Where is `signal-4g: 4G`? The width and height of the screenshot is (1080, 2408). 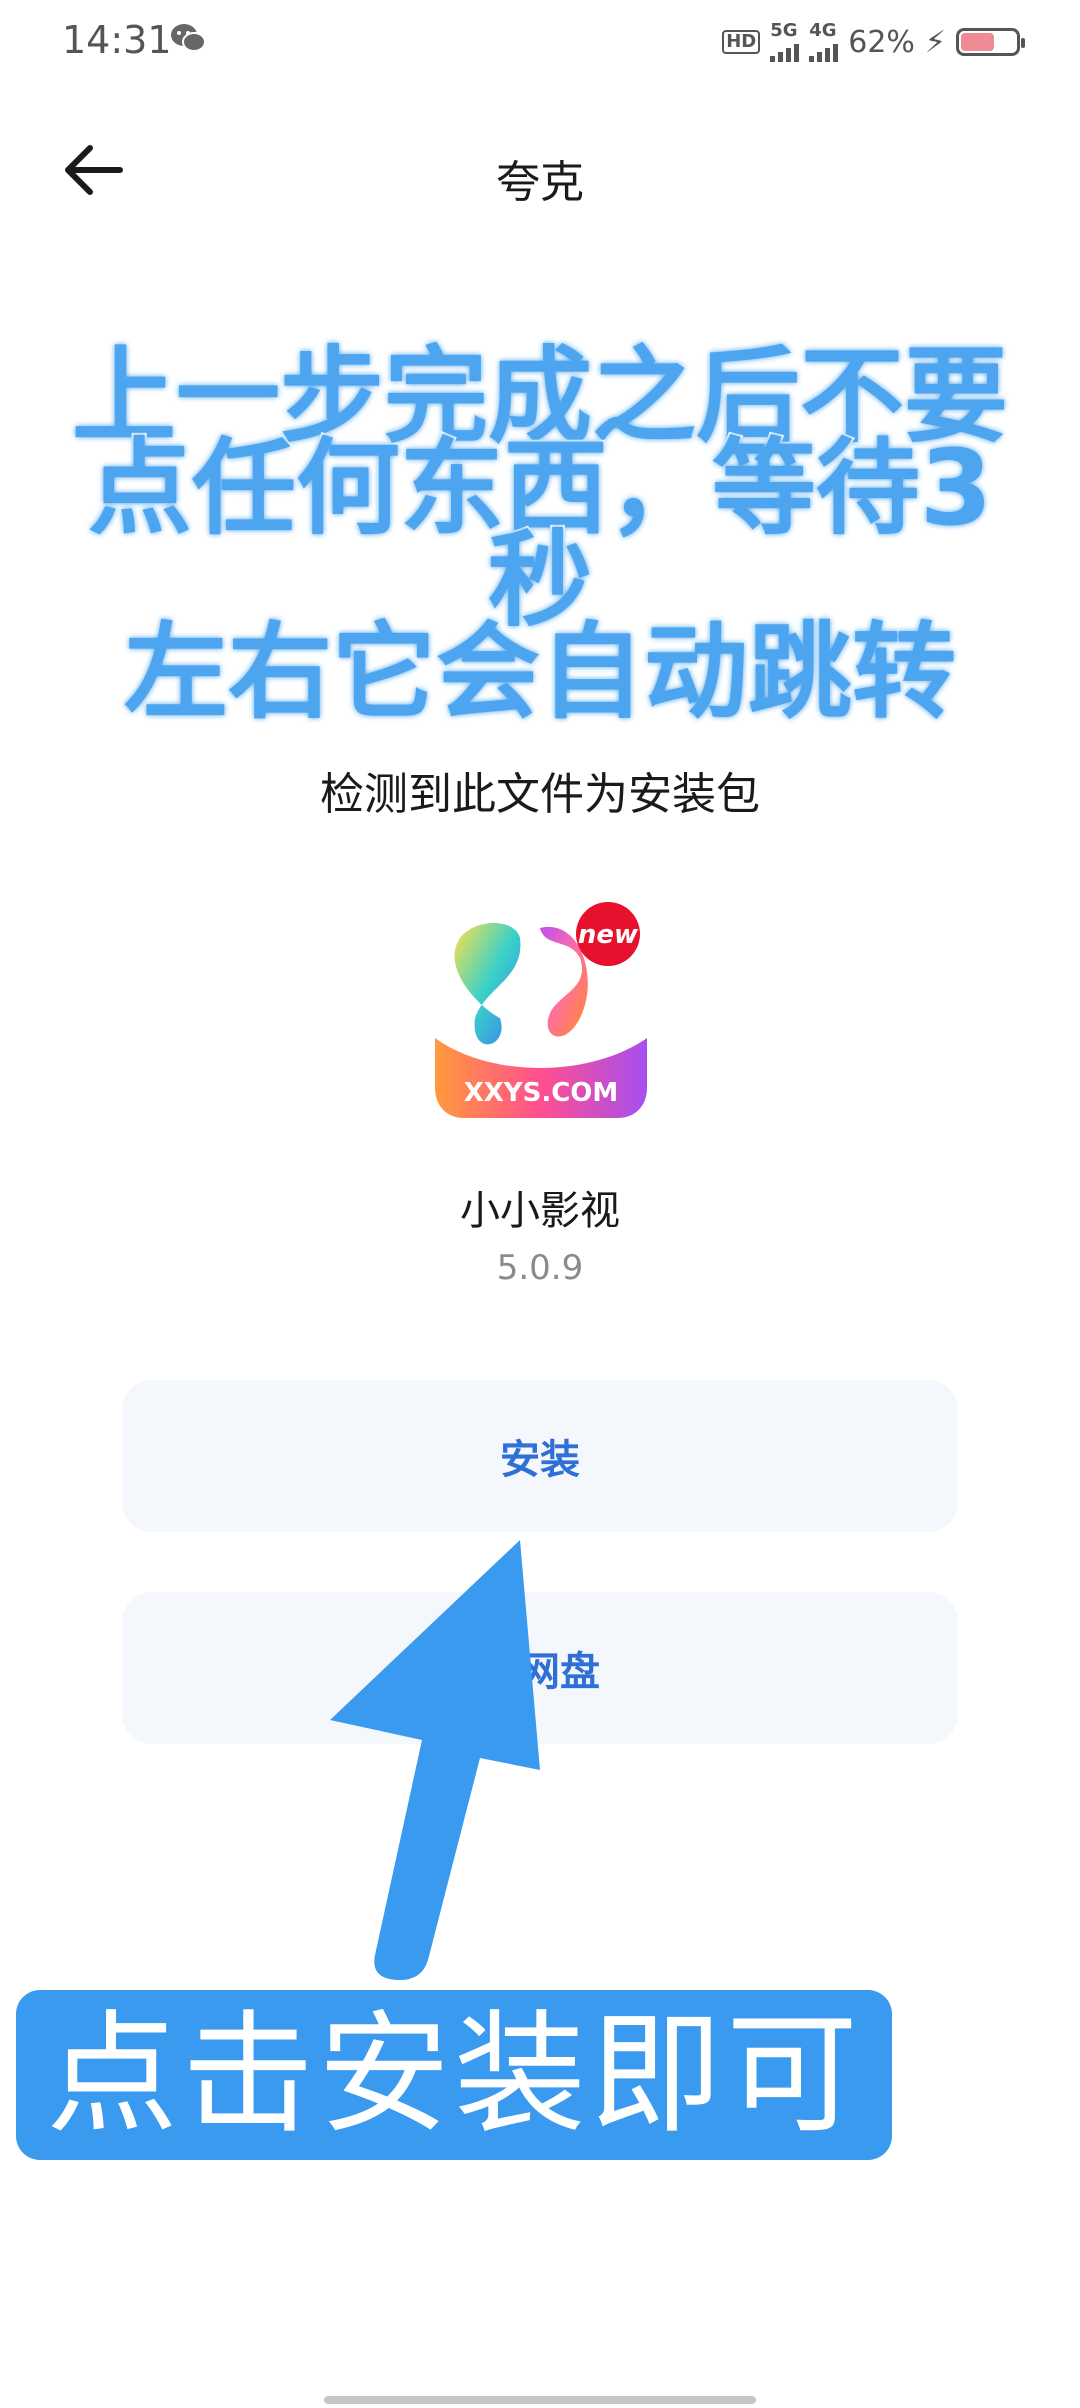 signal-4g: 4G is located at coordinates (824, 41).